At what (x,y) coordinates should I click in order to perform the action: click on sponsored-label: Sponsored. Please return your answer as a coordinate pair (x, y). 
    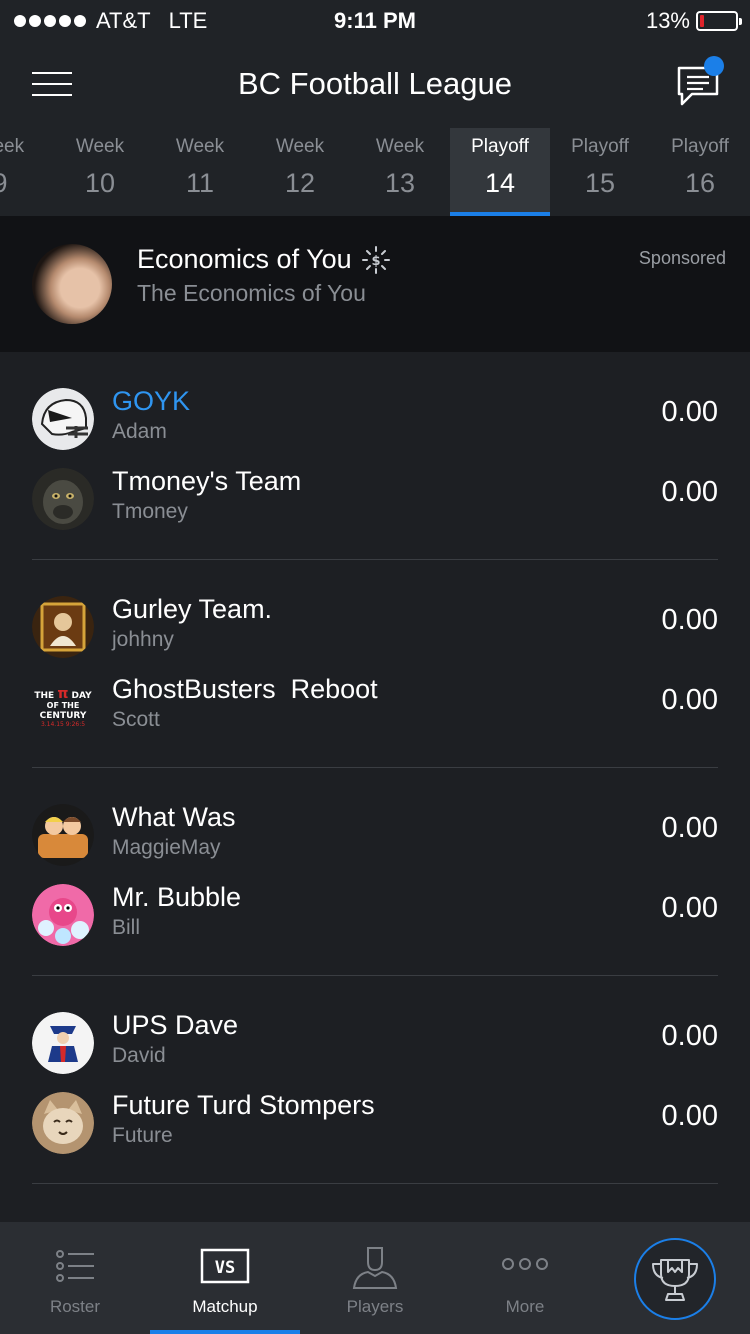
    Looking at the image, I should click on (682, 258).